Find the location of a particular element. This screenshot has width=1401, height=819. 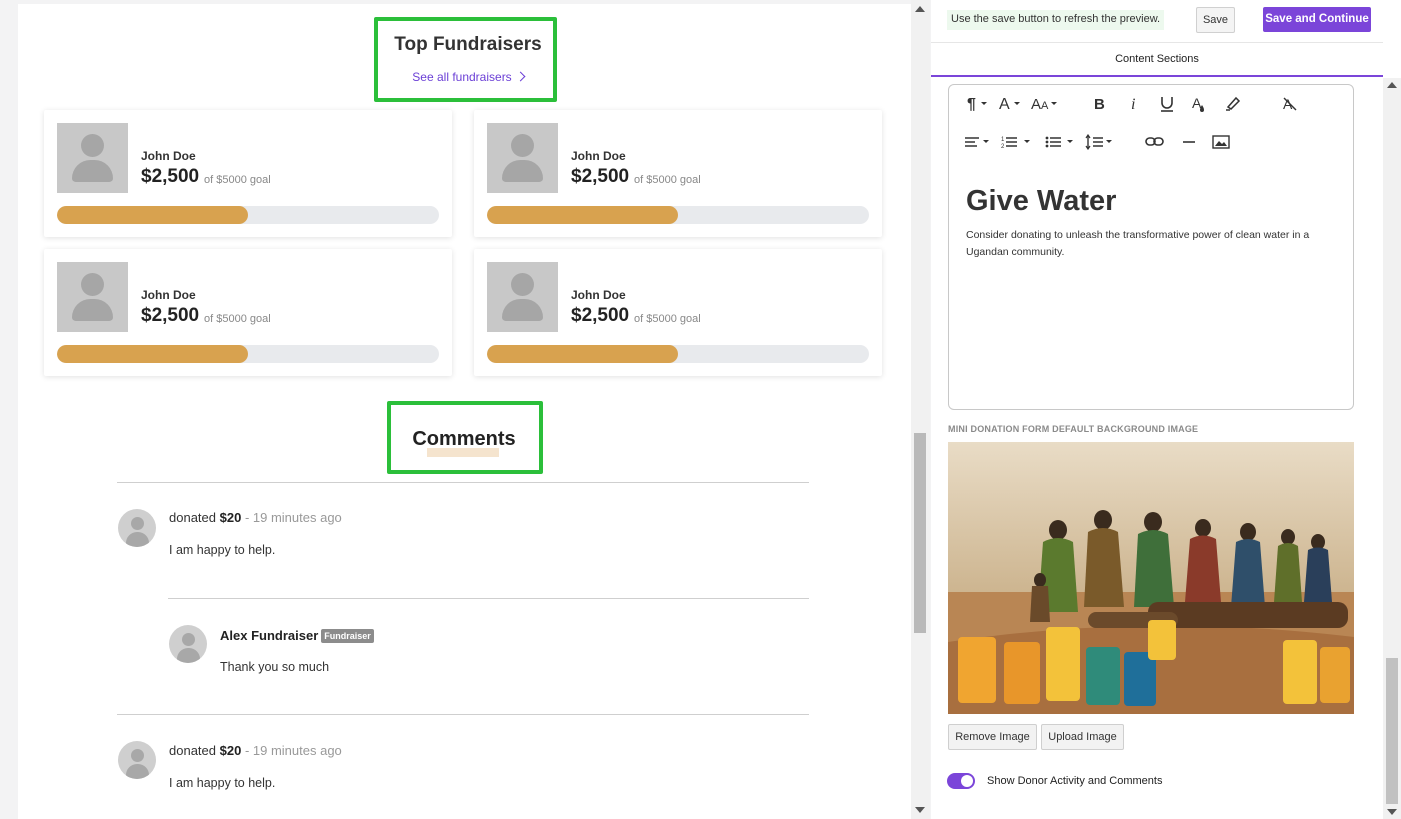

upload-image-button: Upload Image is located at coordinates (1082, 737).